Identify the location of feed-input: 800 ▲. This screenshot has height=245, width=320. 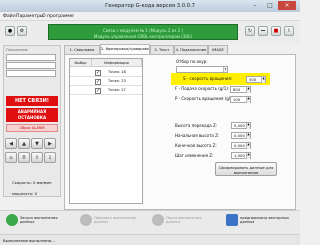
(240, 89).